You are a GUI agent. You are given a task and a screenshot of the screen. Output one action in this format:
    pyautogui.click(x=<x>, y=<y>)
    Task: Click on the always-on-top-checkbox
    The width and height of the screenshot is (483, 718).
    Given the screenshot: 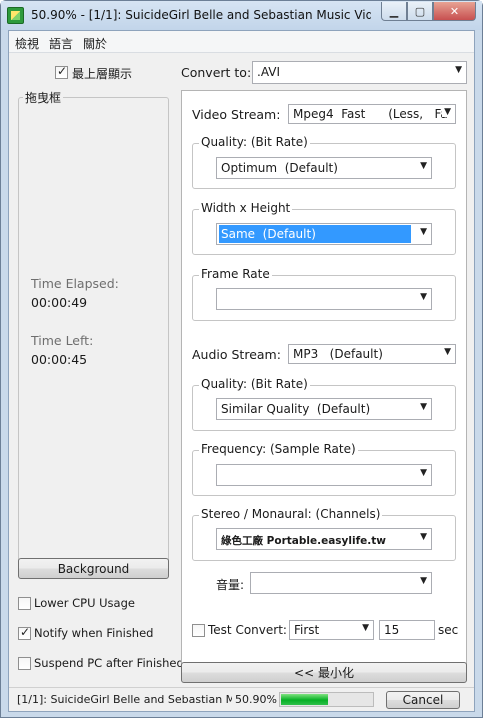 What is the action you would take?
    pyautogui.click(x=61, y=71)
    